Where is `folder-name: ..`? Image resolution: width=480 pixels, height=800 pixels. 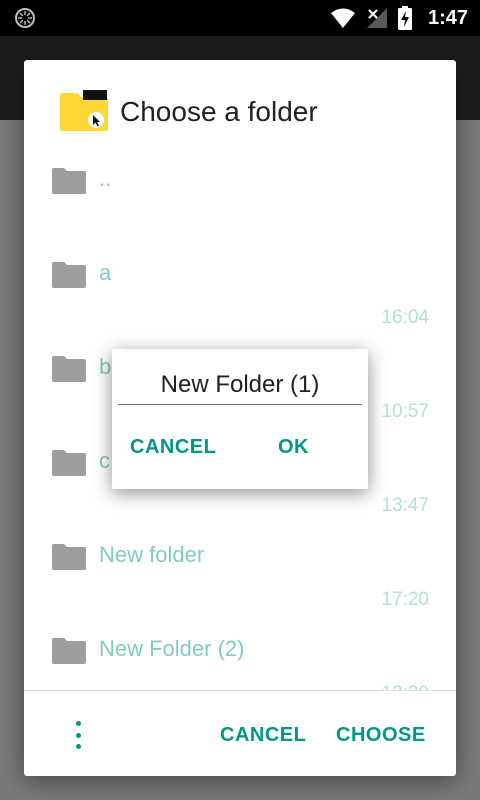 folder-name: .. is located at coordinates (105, 178).